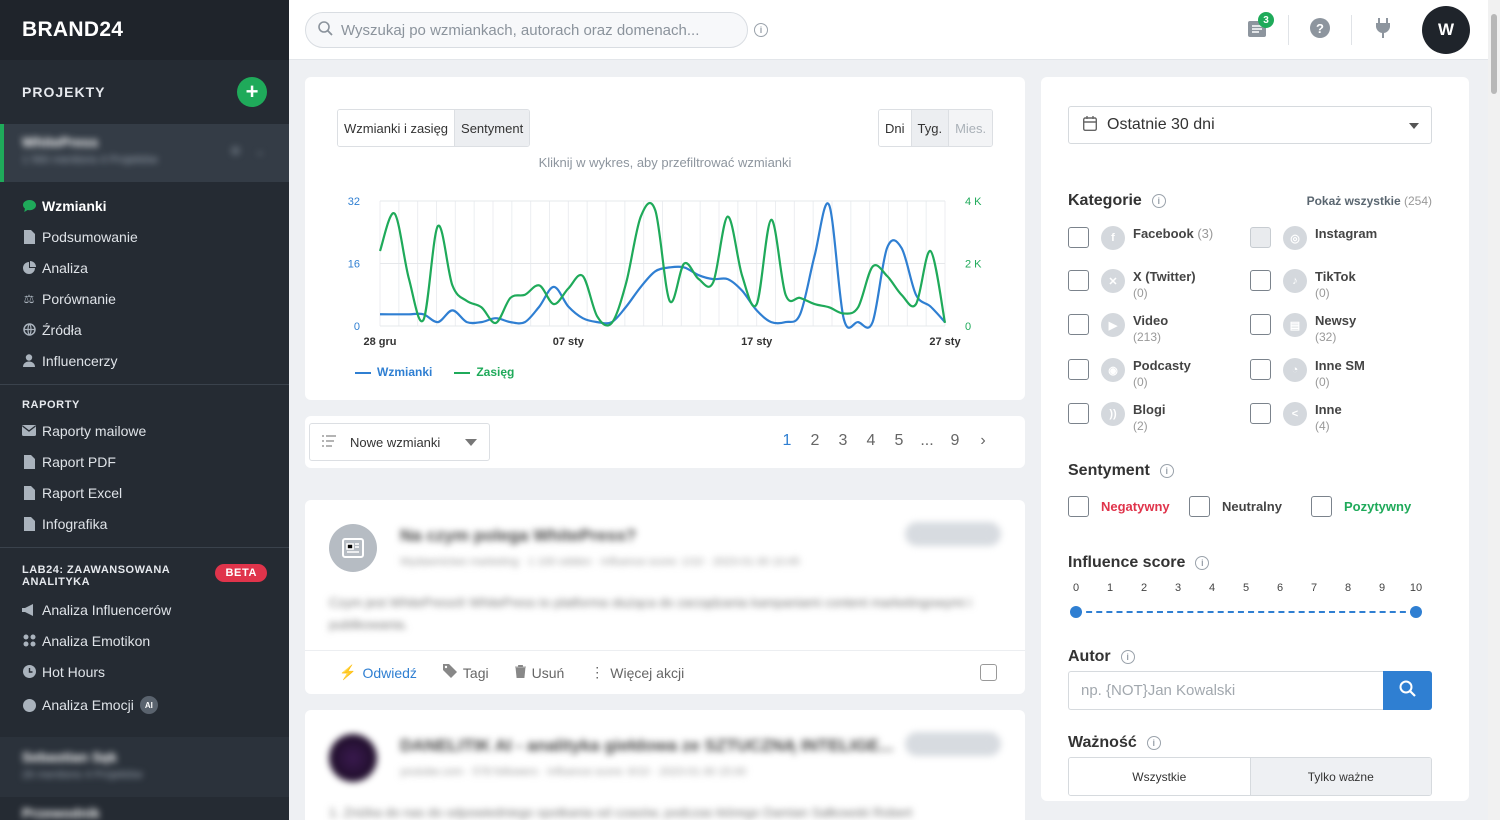  I want to click on nav-item-raport-excel: Raport Excel, so click(144, 492).